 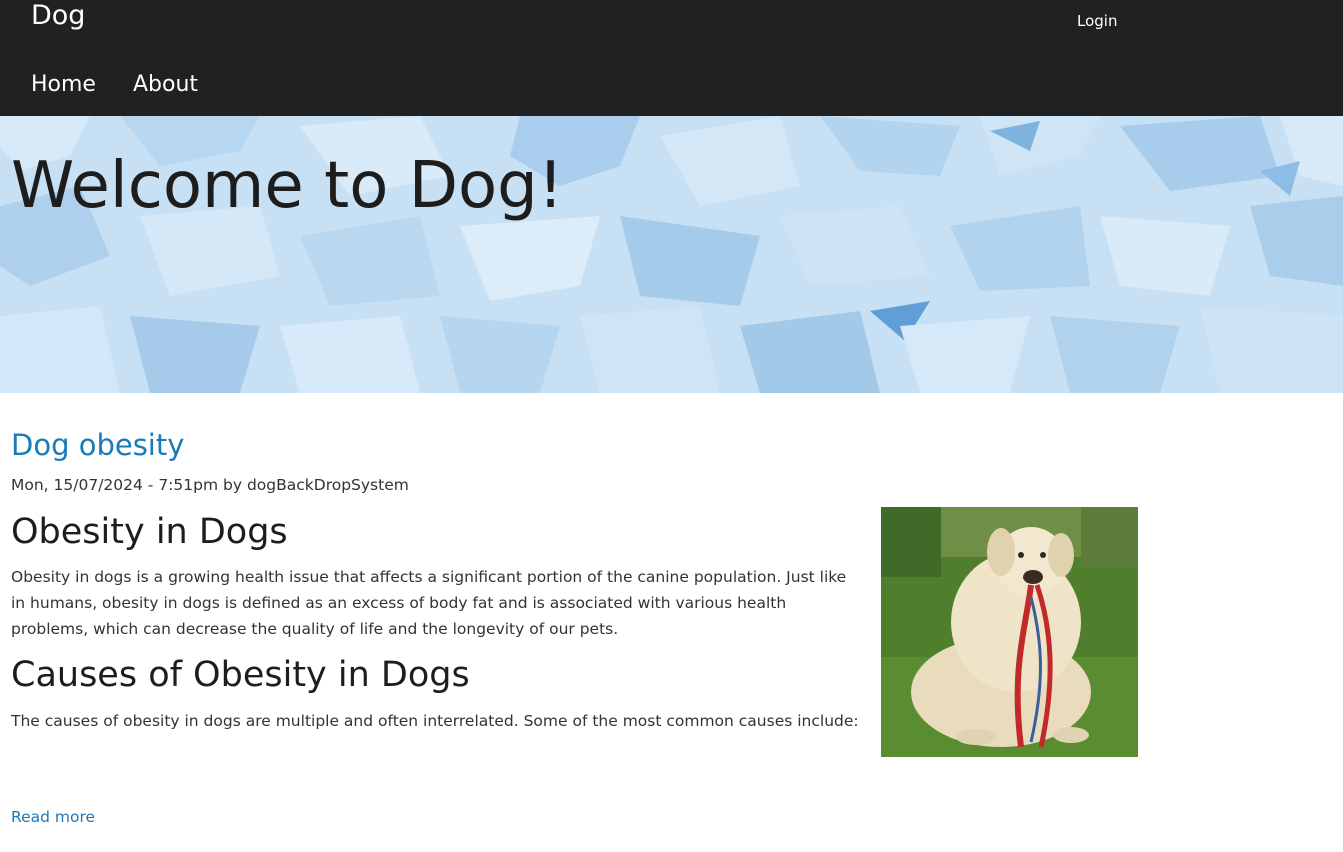 What do you see at coordinates (149, 532) in the screenshot?
I see `heading-obesity-in-dogs: Obesity in Dogs` at bounding box center [149, 532].